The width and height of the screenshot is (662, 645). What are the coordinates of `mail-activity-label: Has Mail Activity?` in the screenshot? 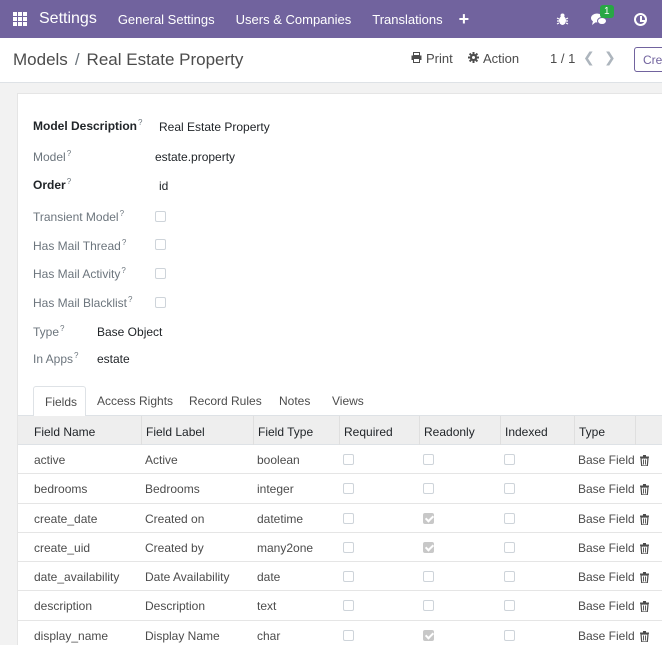 It's located at (79, 273).